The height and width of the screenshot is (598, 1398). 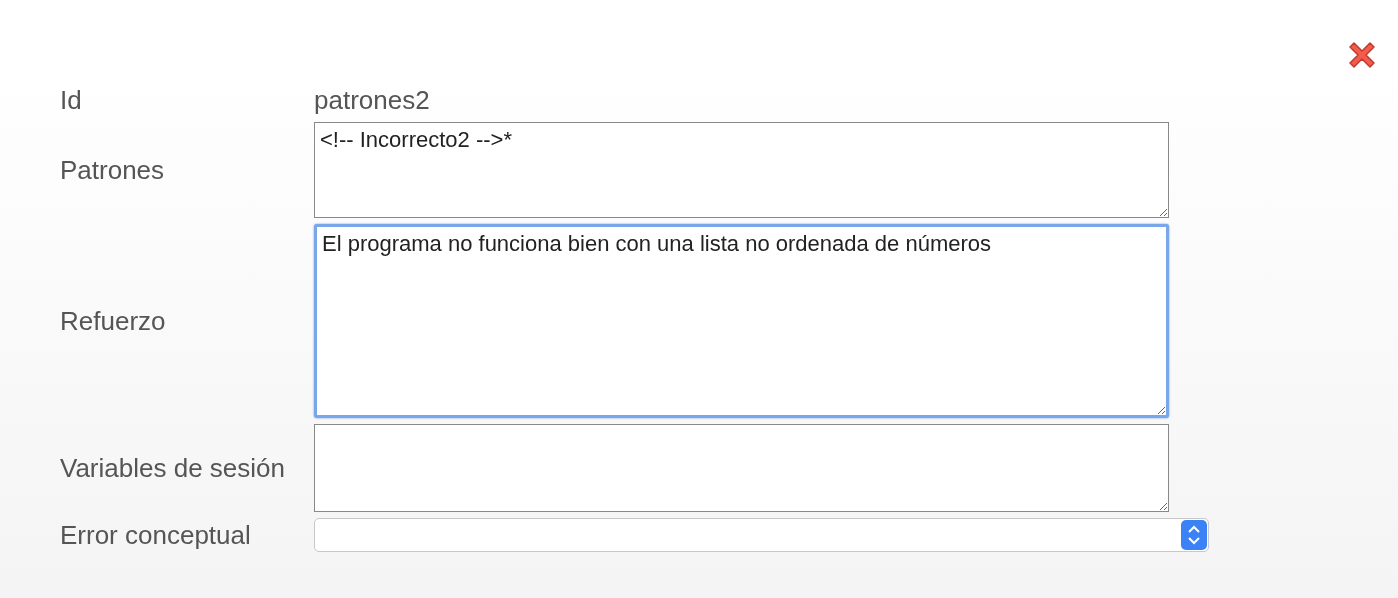 I want to click on up-down-chevron-icon, so click(x=1194, y=535).